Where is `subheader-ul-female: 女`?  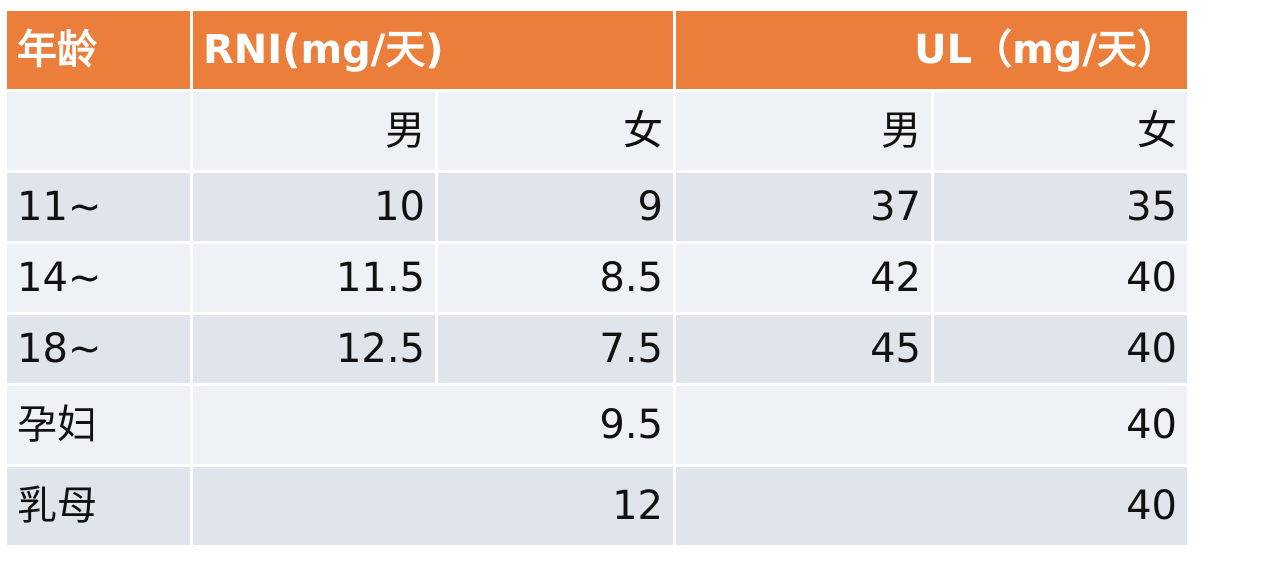
subheader-ul-female: 女 is located at coordinates (1060, 131).